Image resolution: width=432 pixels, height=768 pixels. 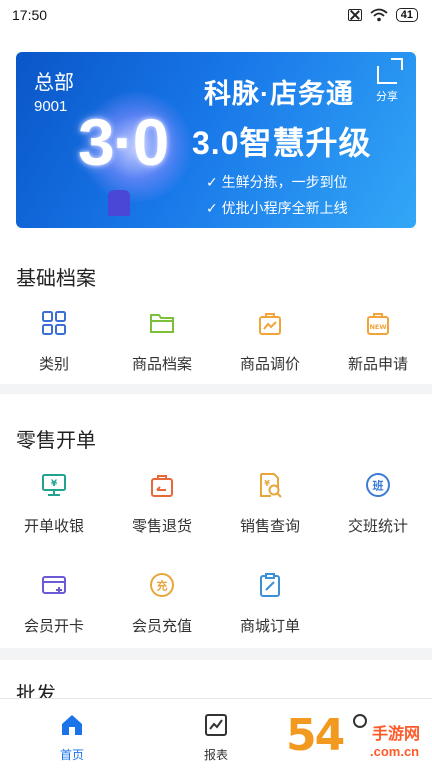 I want to click on svg-text: 充, so click(x=162, y=586).